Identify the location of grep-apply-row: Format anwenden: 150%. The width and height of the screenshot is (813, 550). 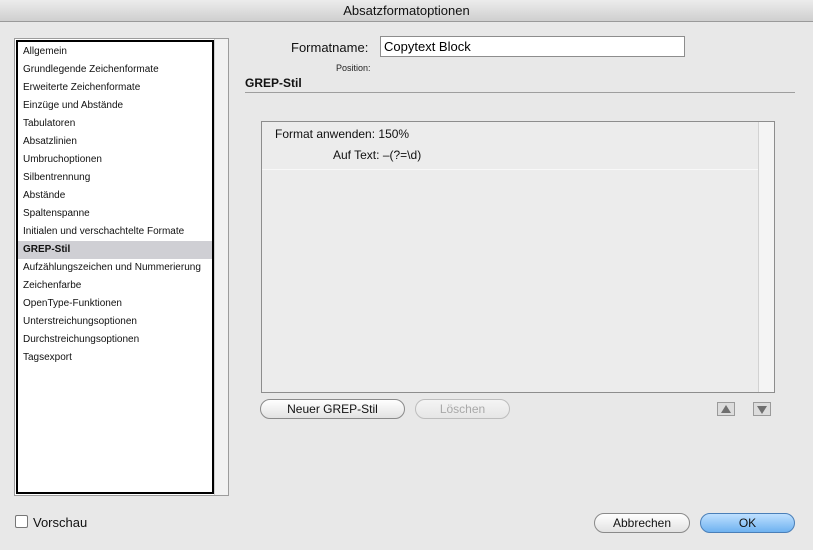
(342, 134).